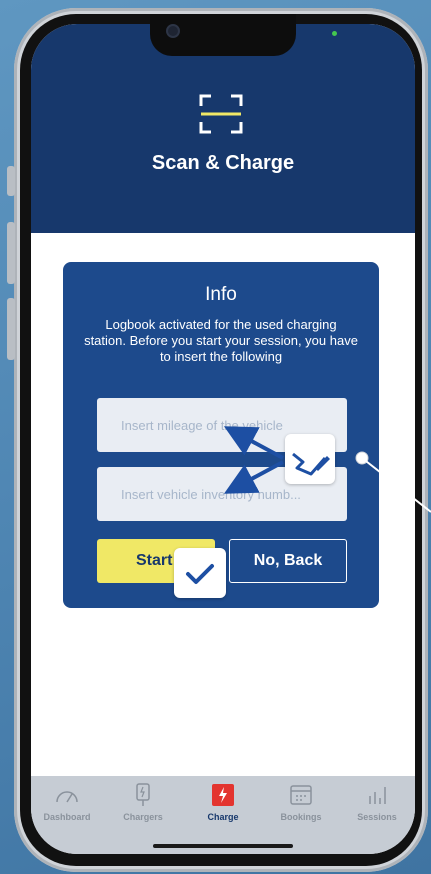  I want to click on no-back-button: No, Back, so click(288, 561).